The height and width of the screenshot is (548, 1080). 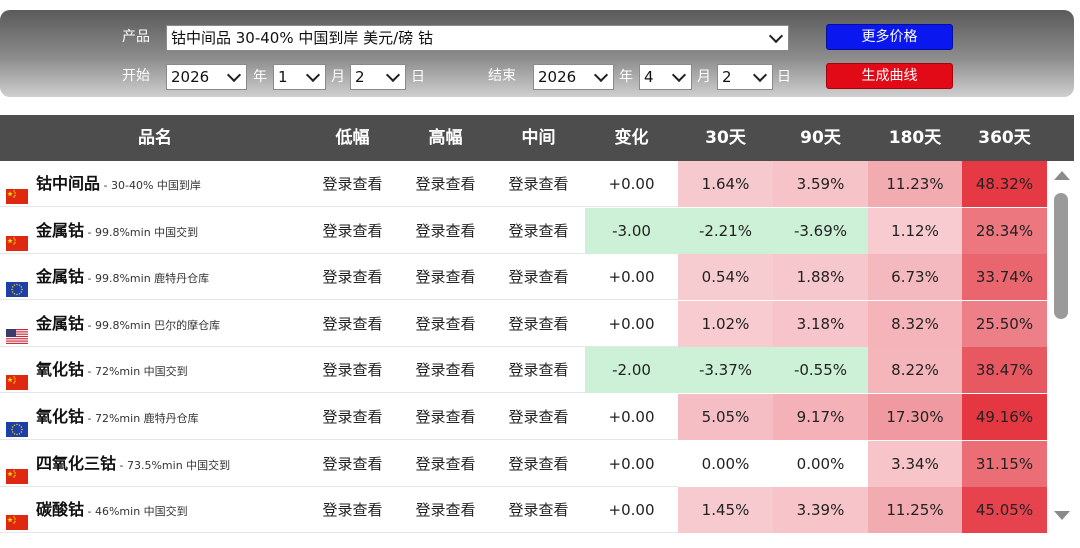 I want to click on product-name-text: 四氧化三钴, so click(x=76, y=463).